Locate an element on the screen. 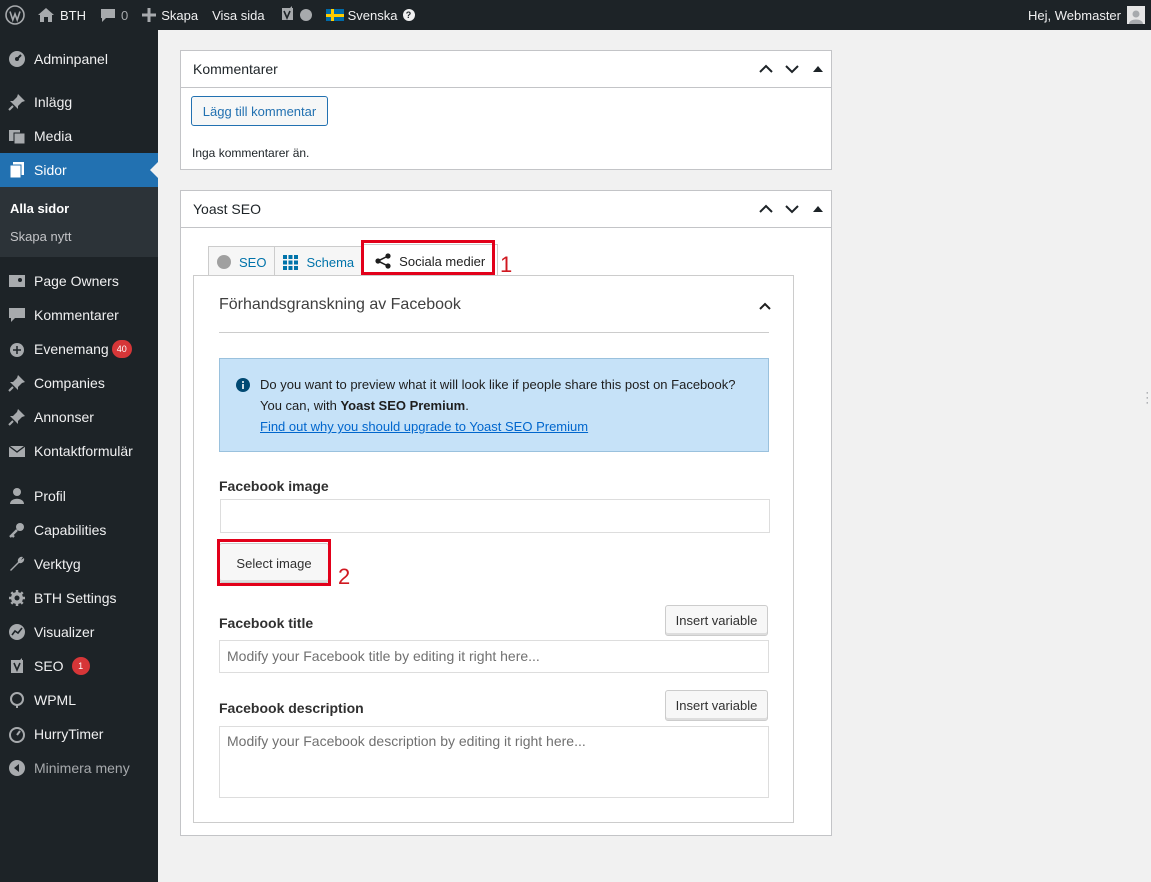 Image resolution: width=1151 pixels, height=882 pixels. alert-premium-name: Yoast SEO Premium is located at coordinates (403, 405).